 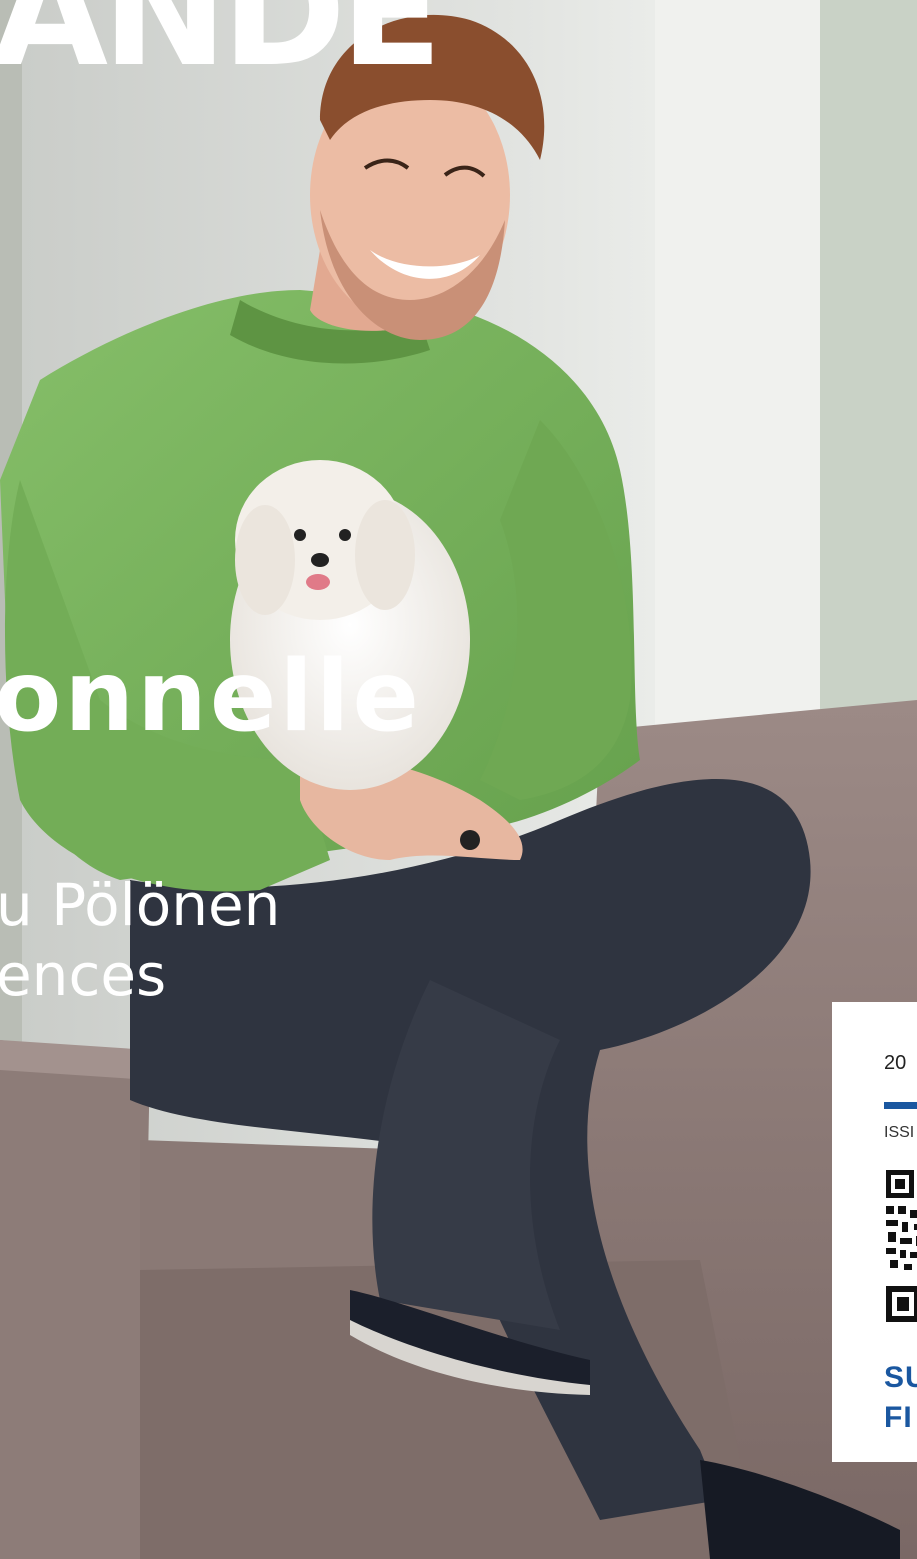 I want to click on magazine-masthead: ANDE, so click(x=221, y=50).